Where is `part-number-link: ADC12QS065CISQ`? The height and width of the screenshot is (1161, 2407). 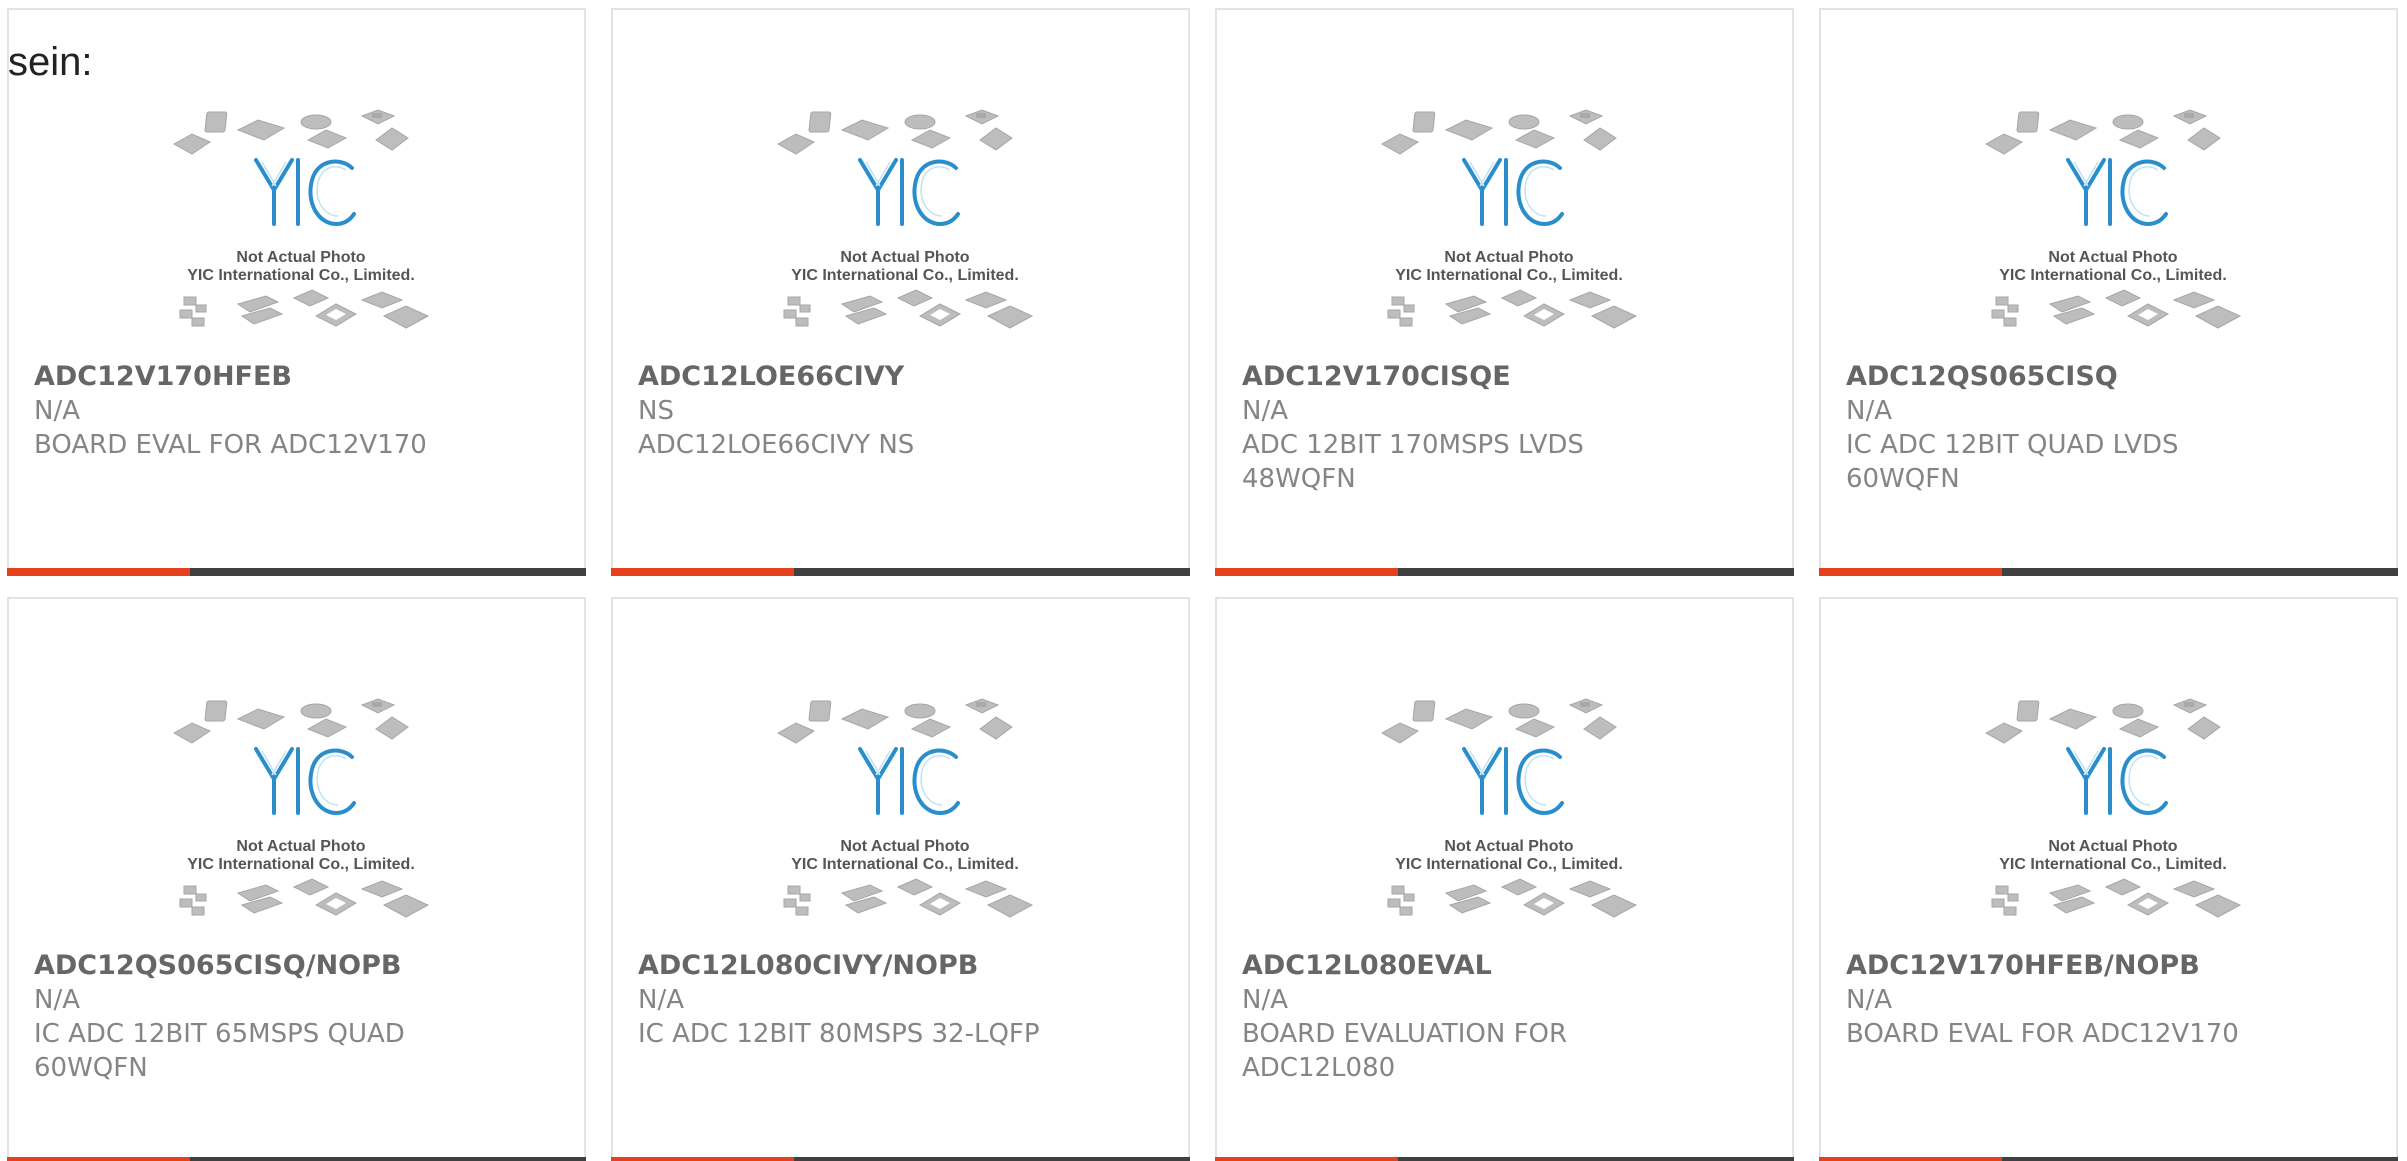 part-number-link: ADC12QS065CISQ is located at coordinates (1982, 377).